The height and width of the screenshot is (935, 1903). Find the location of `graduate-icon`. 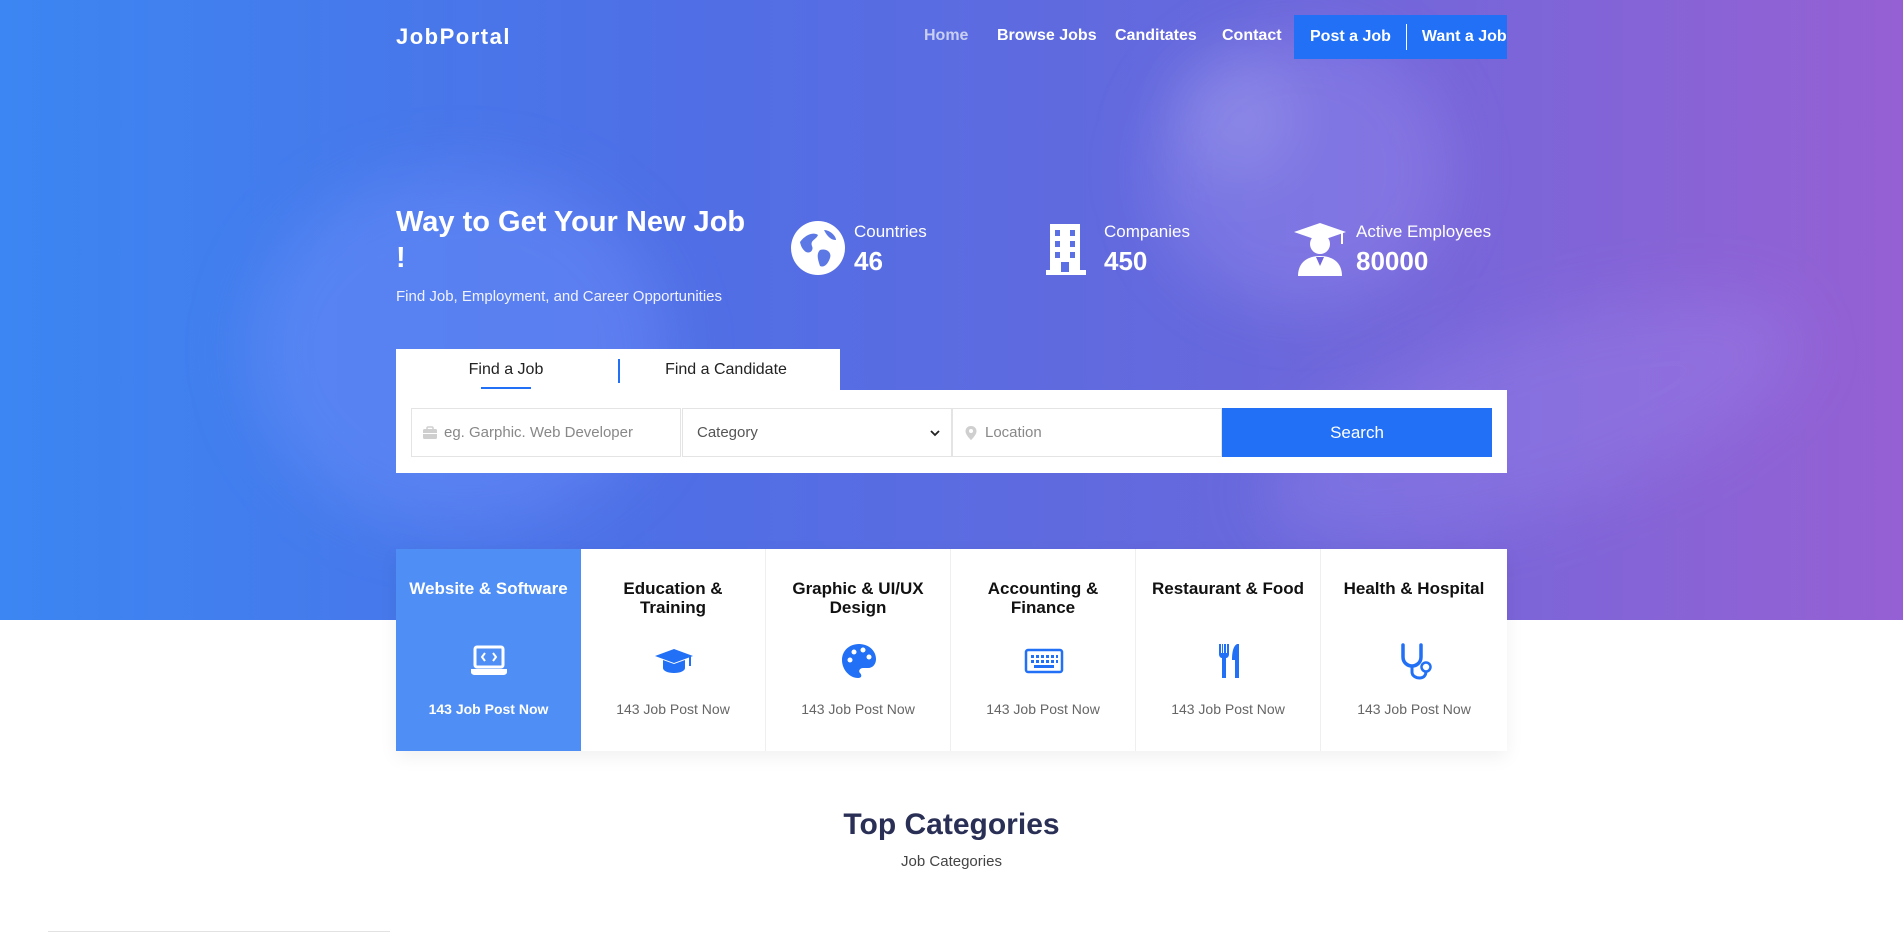

graduate-icon is located at coordinates (1320, 249).